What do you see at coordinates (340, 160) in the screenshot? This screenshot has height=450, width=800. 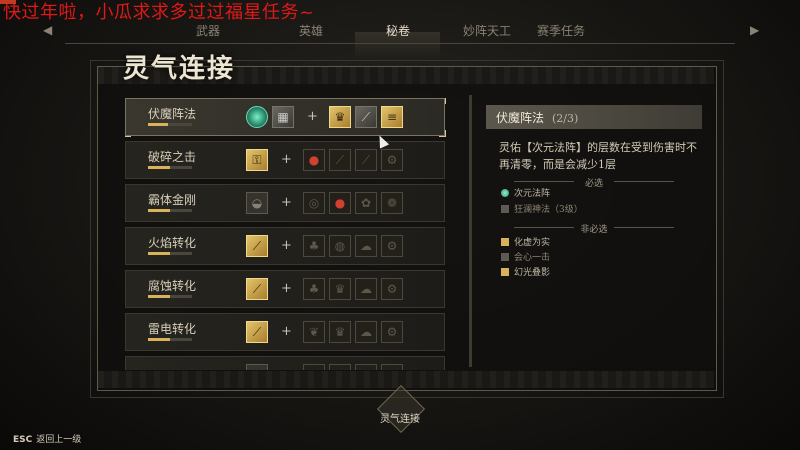 I see `claw-icon: ⟋` at bounding box center [340, 160].